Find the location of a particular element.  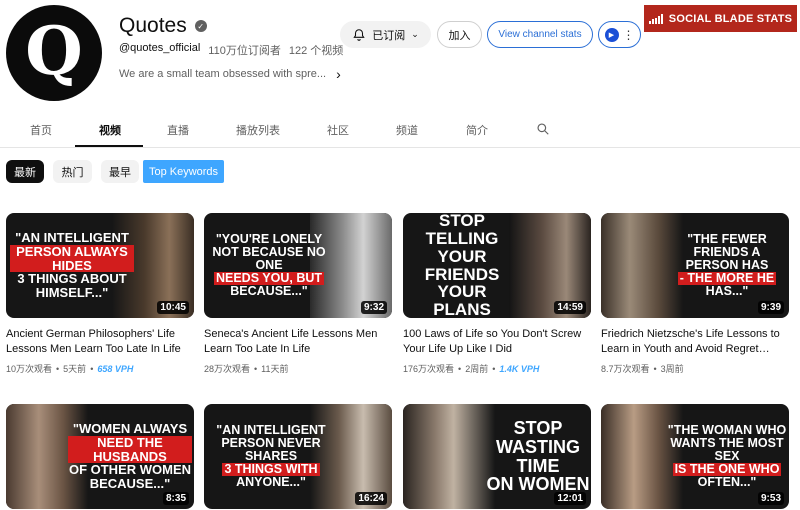

vph-badge: 658 VPH is located at coordinates (115, 368).